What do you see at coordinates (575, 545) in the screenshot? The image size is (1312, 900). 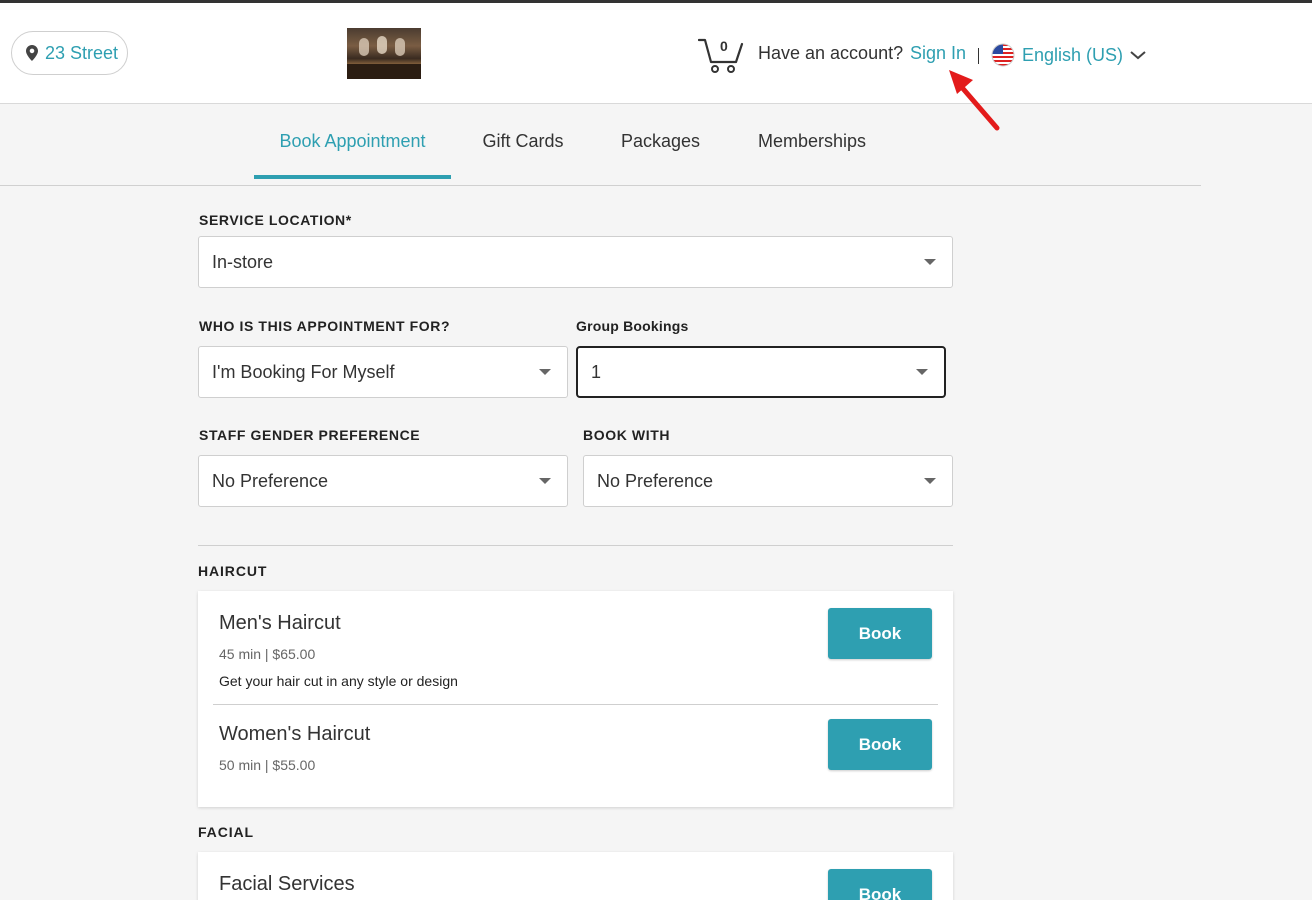 I see `section-divider` at bounding box center [575, 545].